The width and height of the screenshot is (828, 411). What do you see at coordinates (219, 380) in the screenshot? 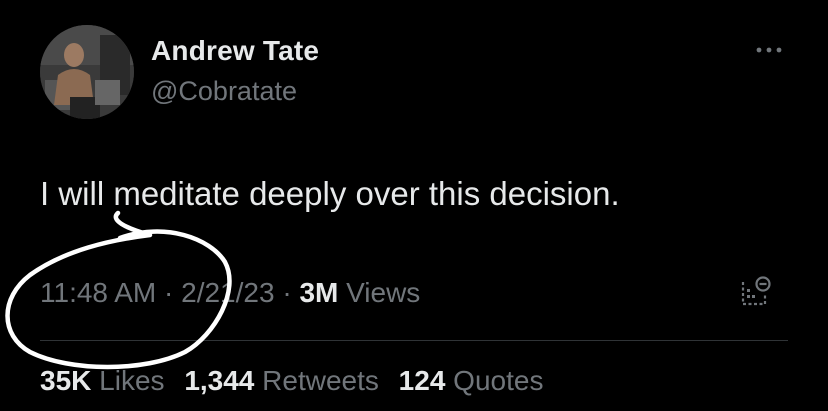
I see `retweets-count: 1,344` at bounding box center [219, 380].